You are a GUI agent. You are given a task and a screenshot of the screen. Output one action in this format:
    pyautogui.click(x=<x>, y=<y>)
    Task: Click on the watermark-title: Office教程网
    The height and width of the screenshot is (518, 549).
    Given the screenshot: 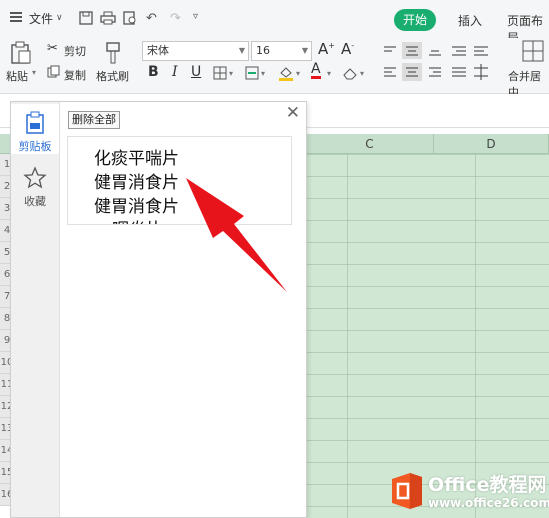 What is the action you would take?
    pyautogui.click(x=487, y=485)
    